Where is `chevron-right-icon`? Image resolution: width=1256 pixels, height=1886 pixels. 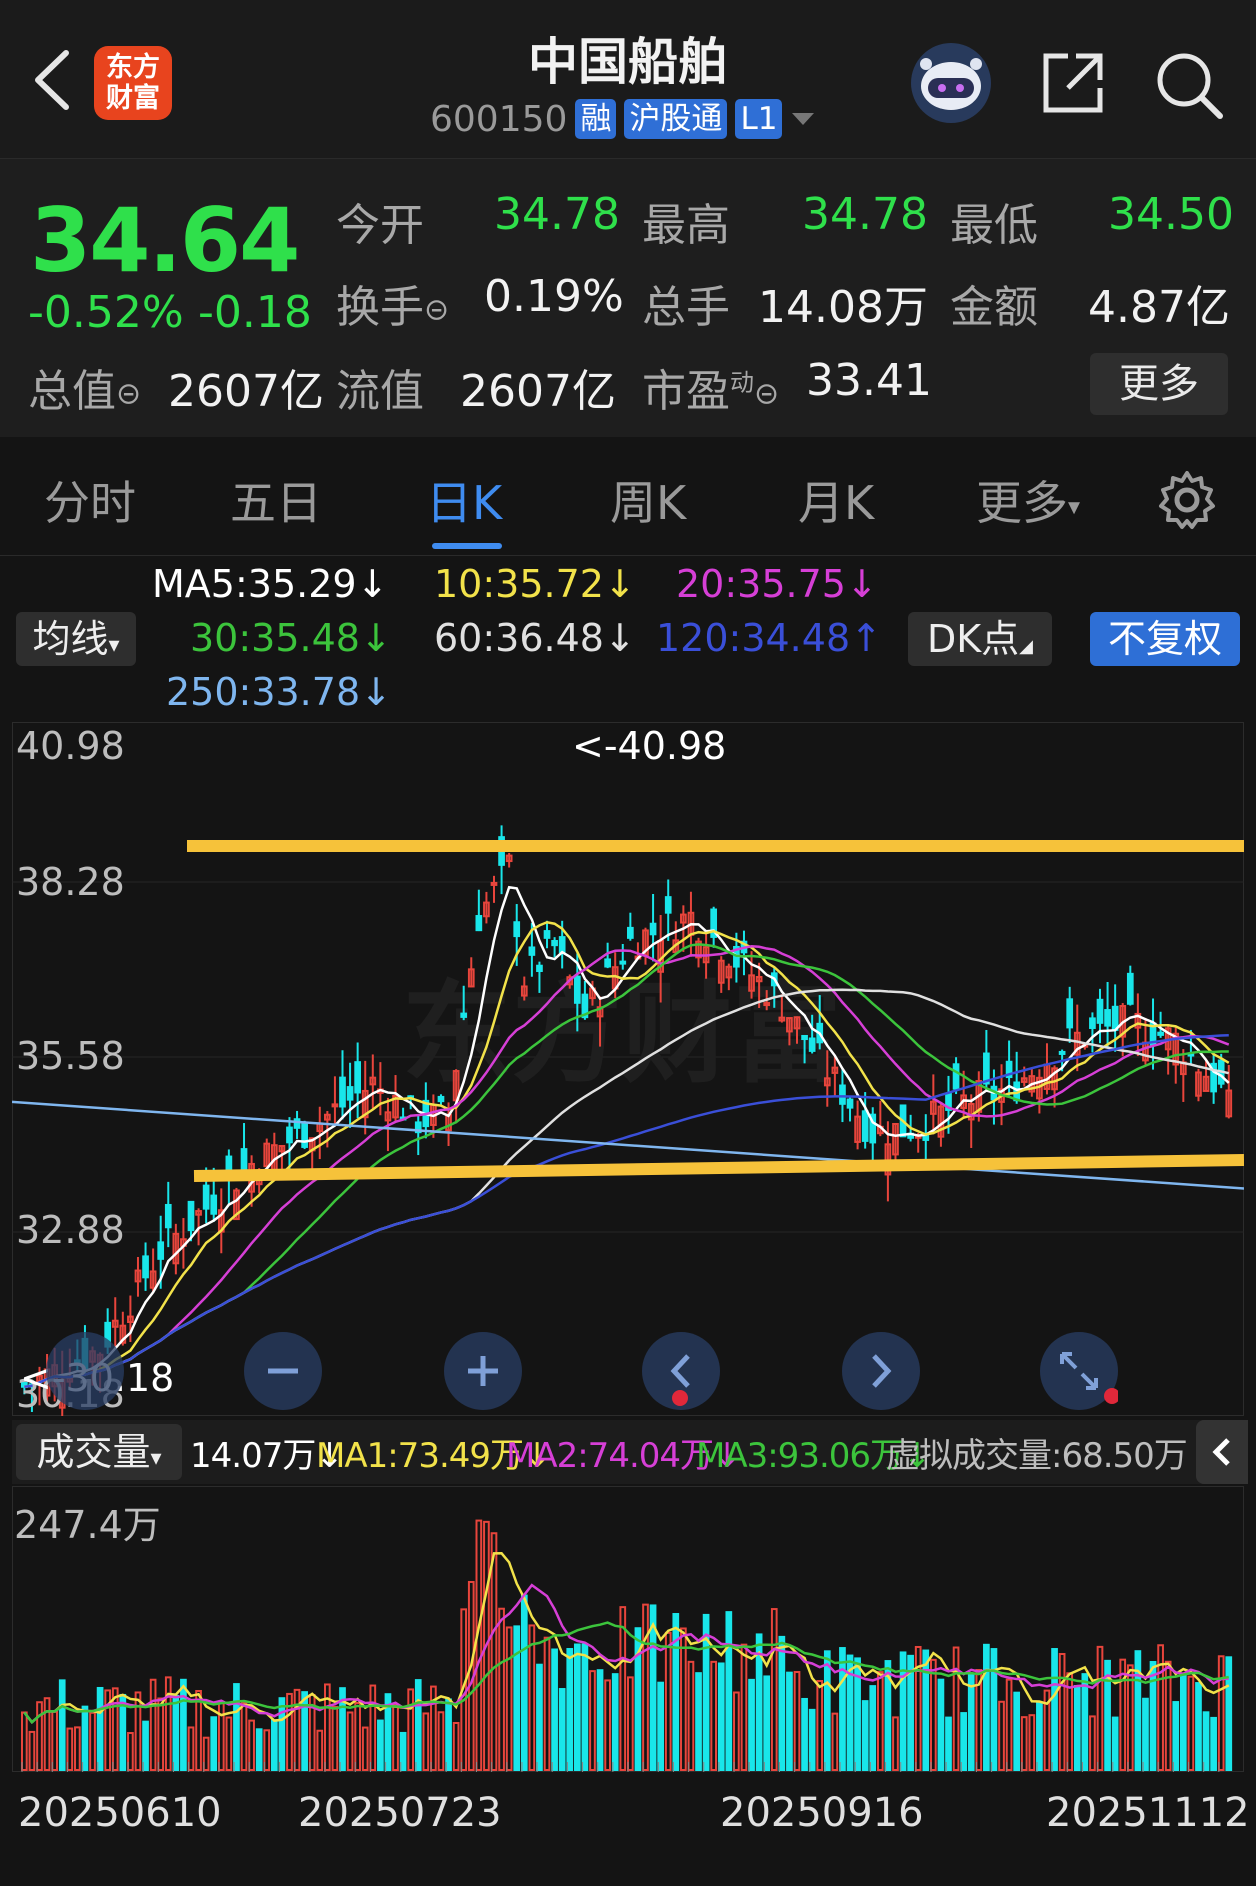
chevron-right-icon is located at coordinates (882, 1371).